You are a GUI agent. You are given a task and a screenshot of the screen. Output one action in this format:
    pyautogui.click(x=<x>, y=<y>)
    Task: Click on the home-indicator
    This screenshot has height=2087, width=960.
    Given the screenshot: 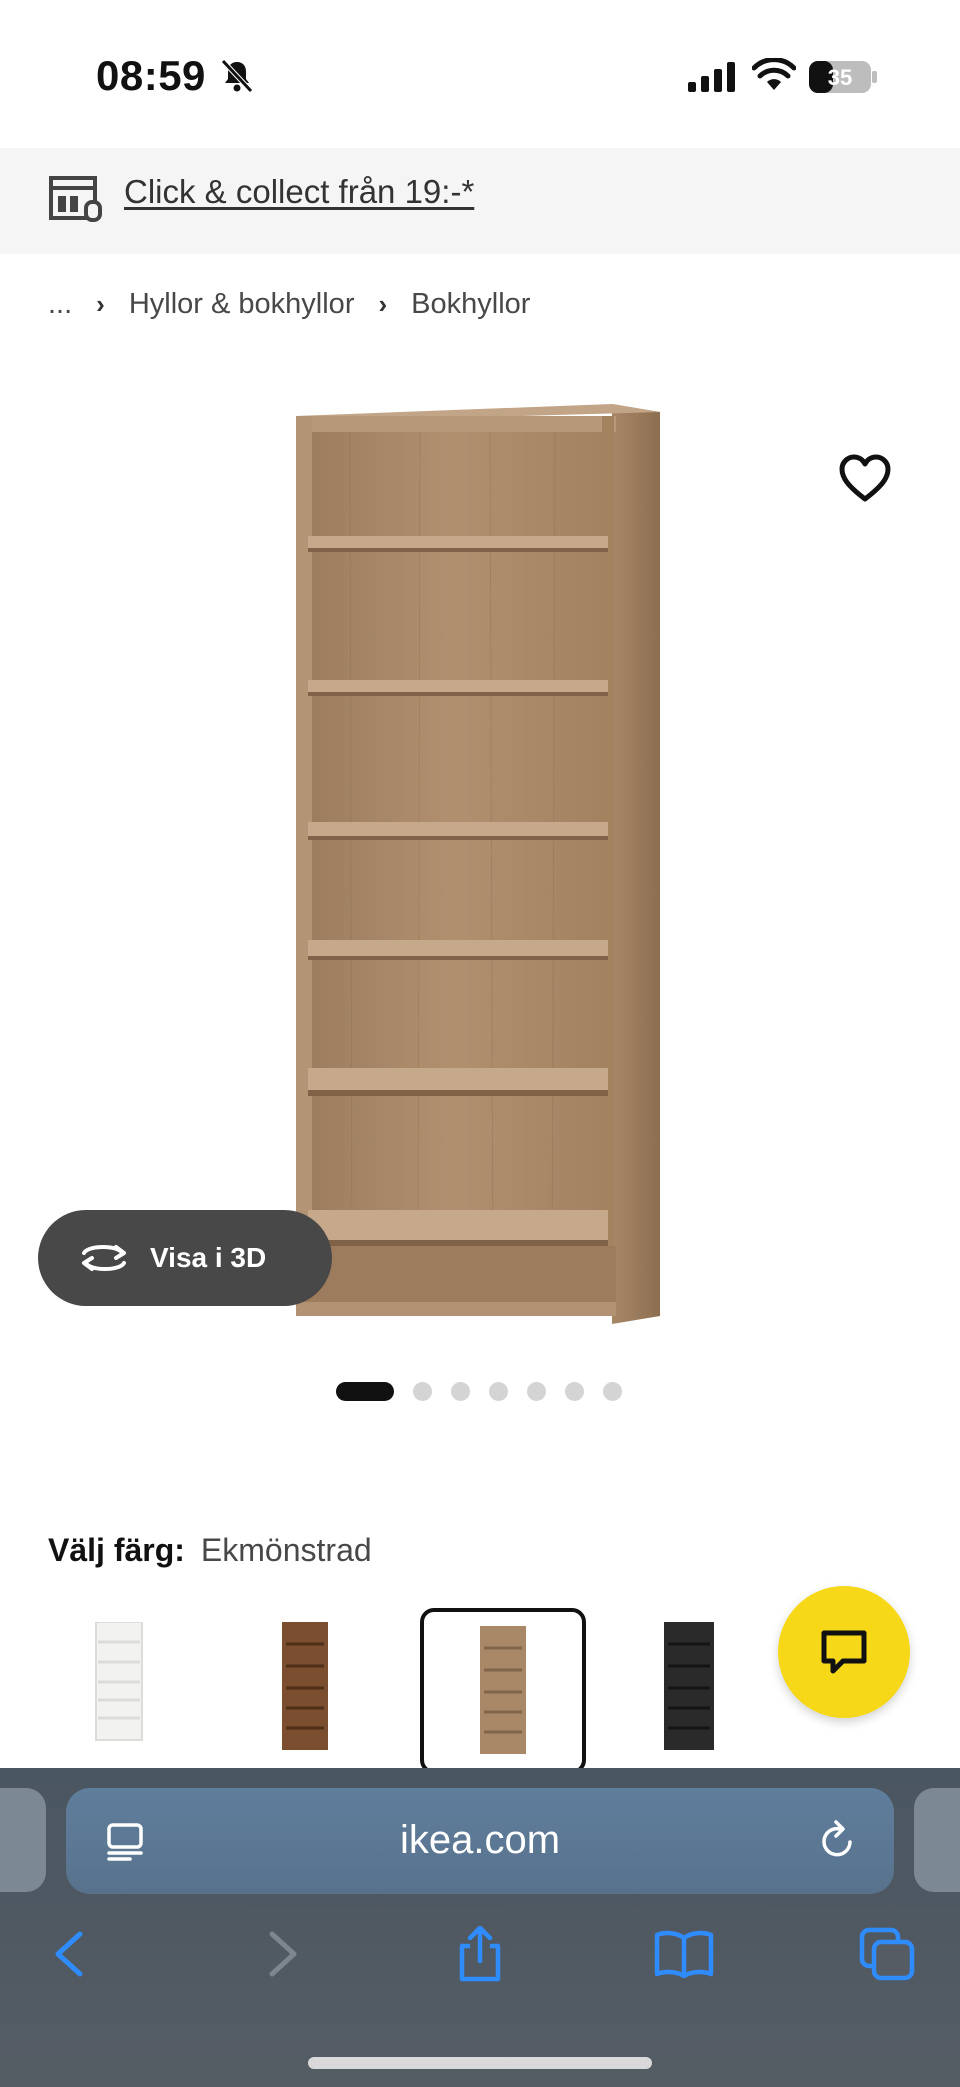 What is the action you would take?
    pyautogui.click(x=480, y=2063)
    